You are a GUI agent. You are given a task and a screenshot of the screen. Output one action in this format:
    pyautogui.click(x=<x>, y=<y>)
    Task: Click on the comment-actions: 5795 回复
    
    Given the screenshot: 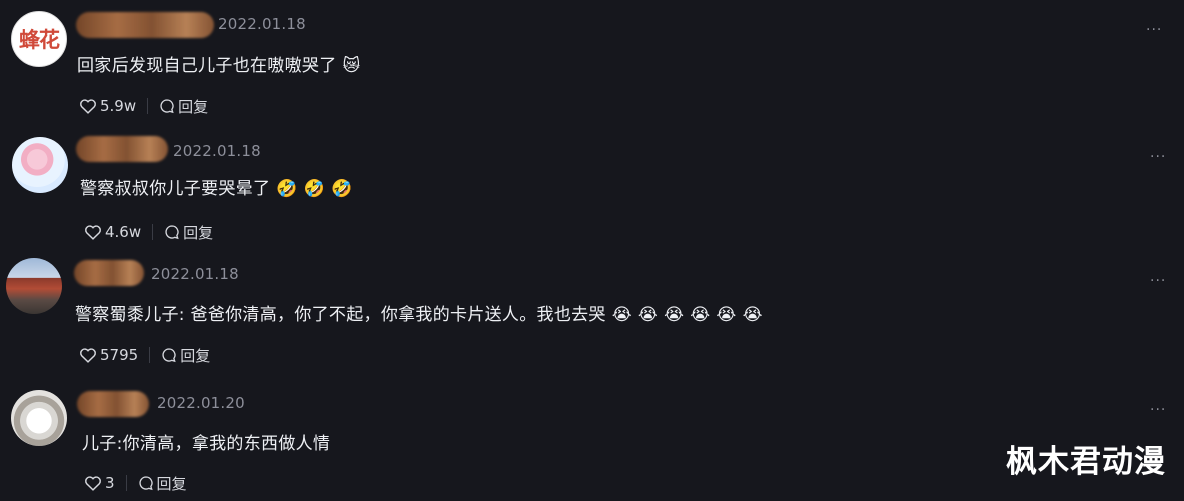 What is the action you would take?
    pyautogui.click(x=144, y=355)
    